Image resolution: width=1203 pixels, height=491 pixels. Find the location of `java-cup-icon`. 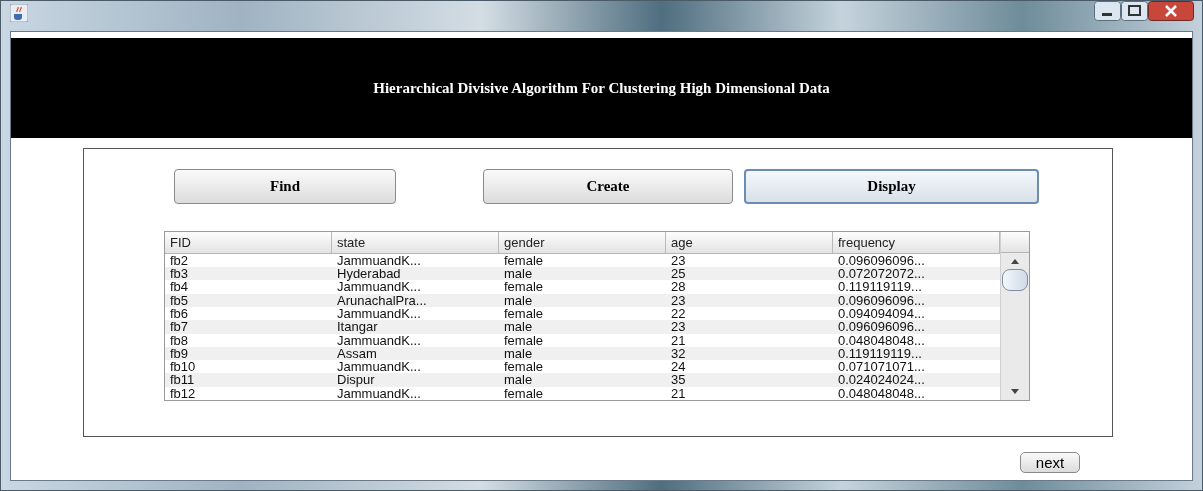

java-cup-icon is located at coordinates (19, 13).